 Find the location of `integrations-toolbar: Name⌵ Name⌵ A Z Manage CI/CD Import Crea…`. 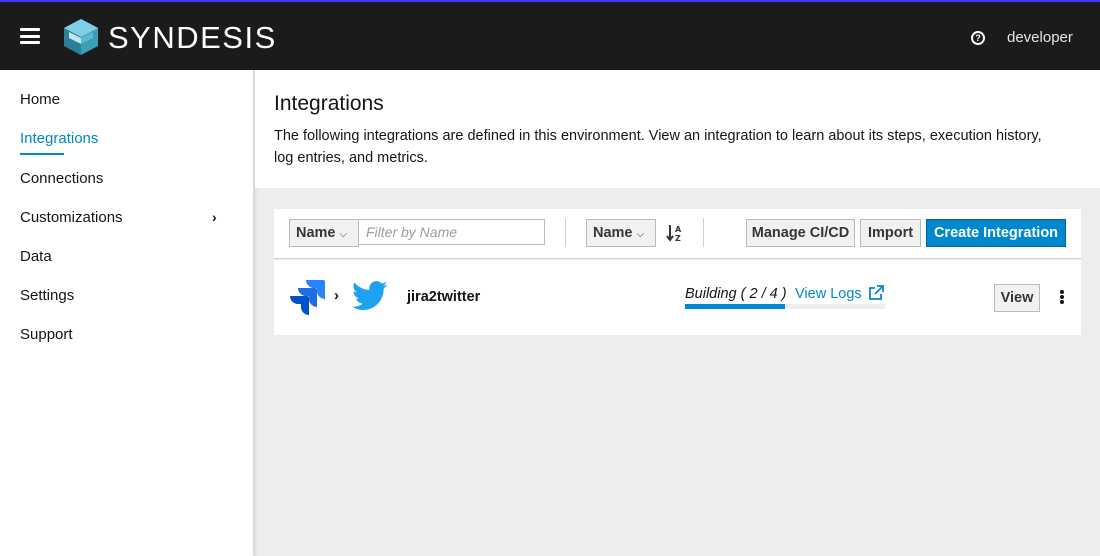

integrations-toolbar: Name⌵ Name⌵ A Z Manage CI/CD Import Crea… is located at coordinates (677, 234).